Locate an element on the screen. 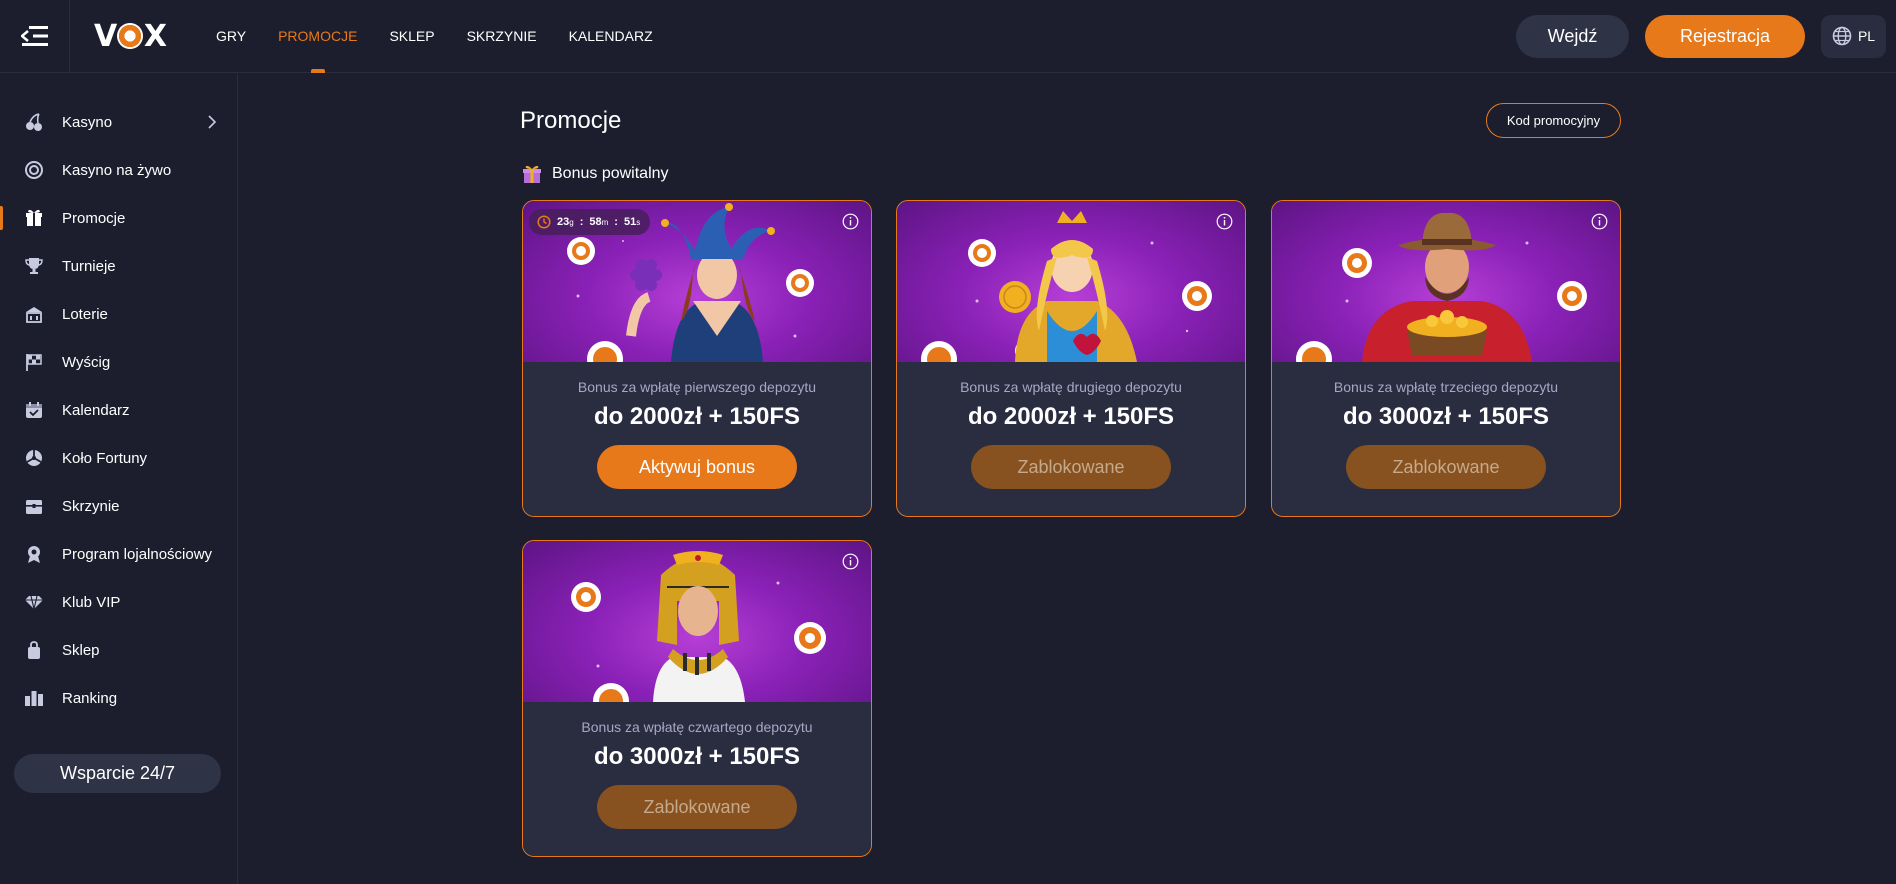 This screenshot has width=1896, height=884. sidebar-item-label: Program lojalnościowy is located at coordinates (137, 554).